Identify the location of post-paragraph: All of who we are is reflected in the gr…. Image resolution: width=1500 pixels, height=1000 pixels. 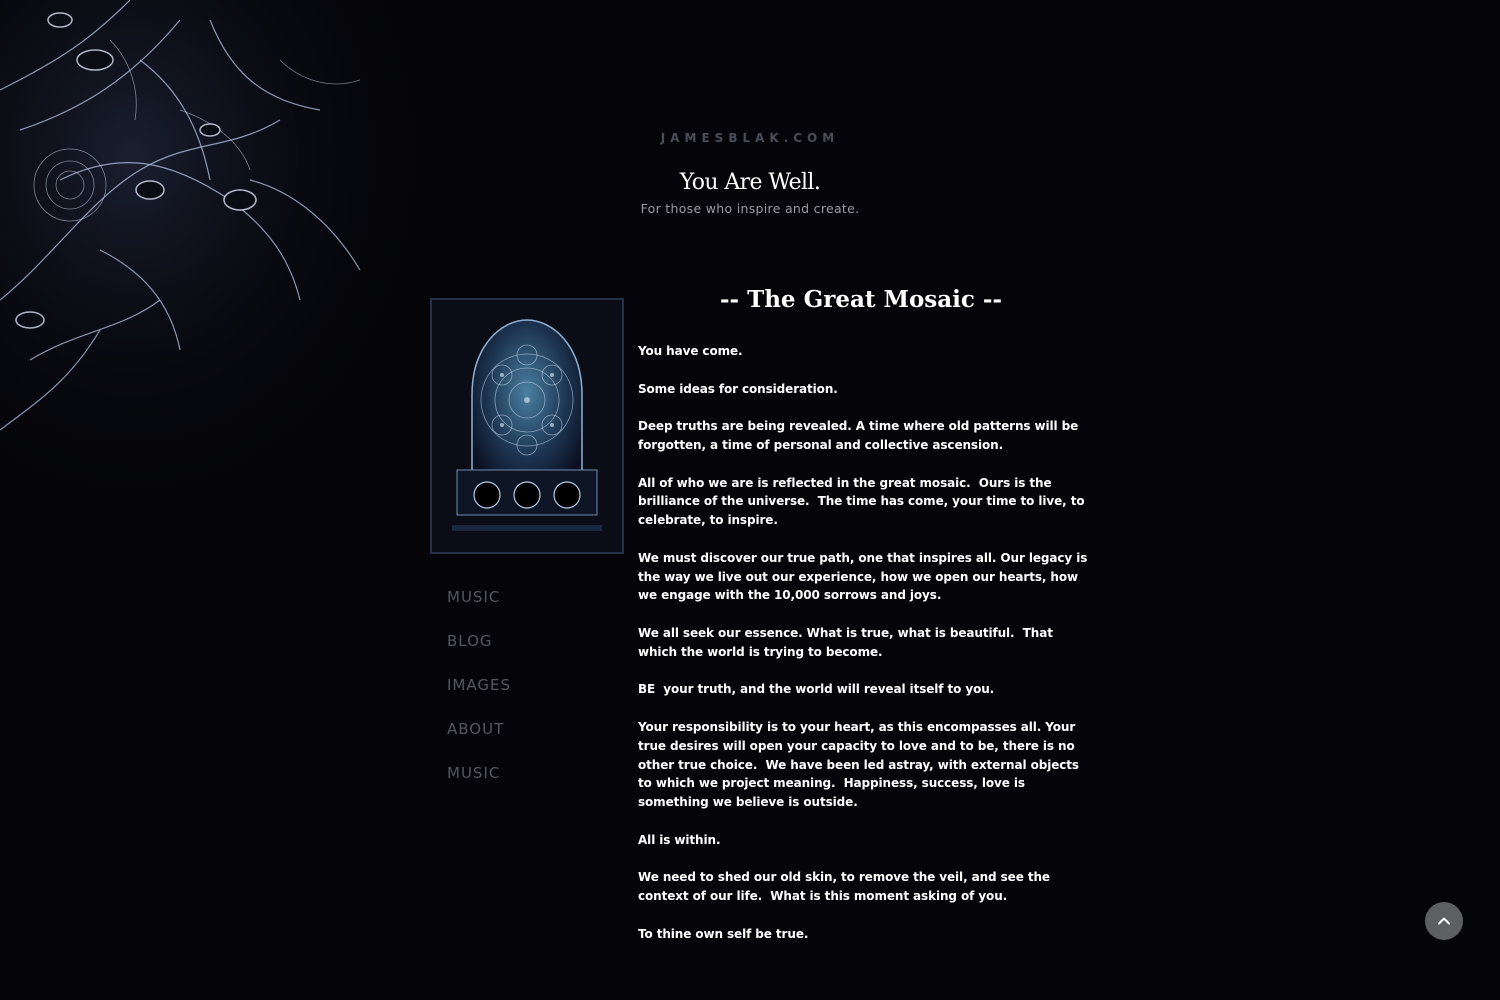
(863, 501).